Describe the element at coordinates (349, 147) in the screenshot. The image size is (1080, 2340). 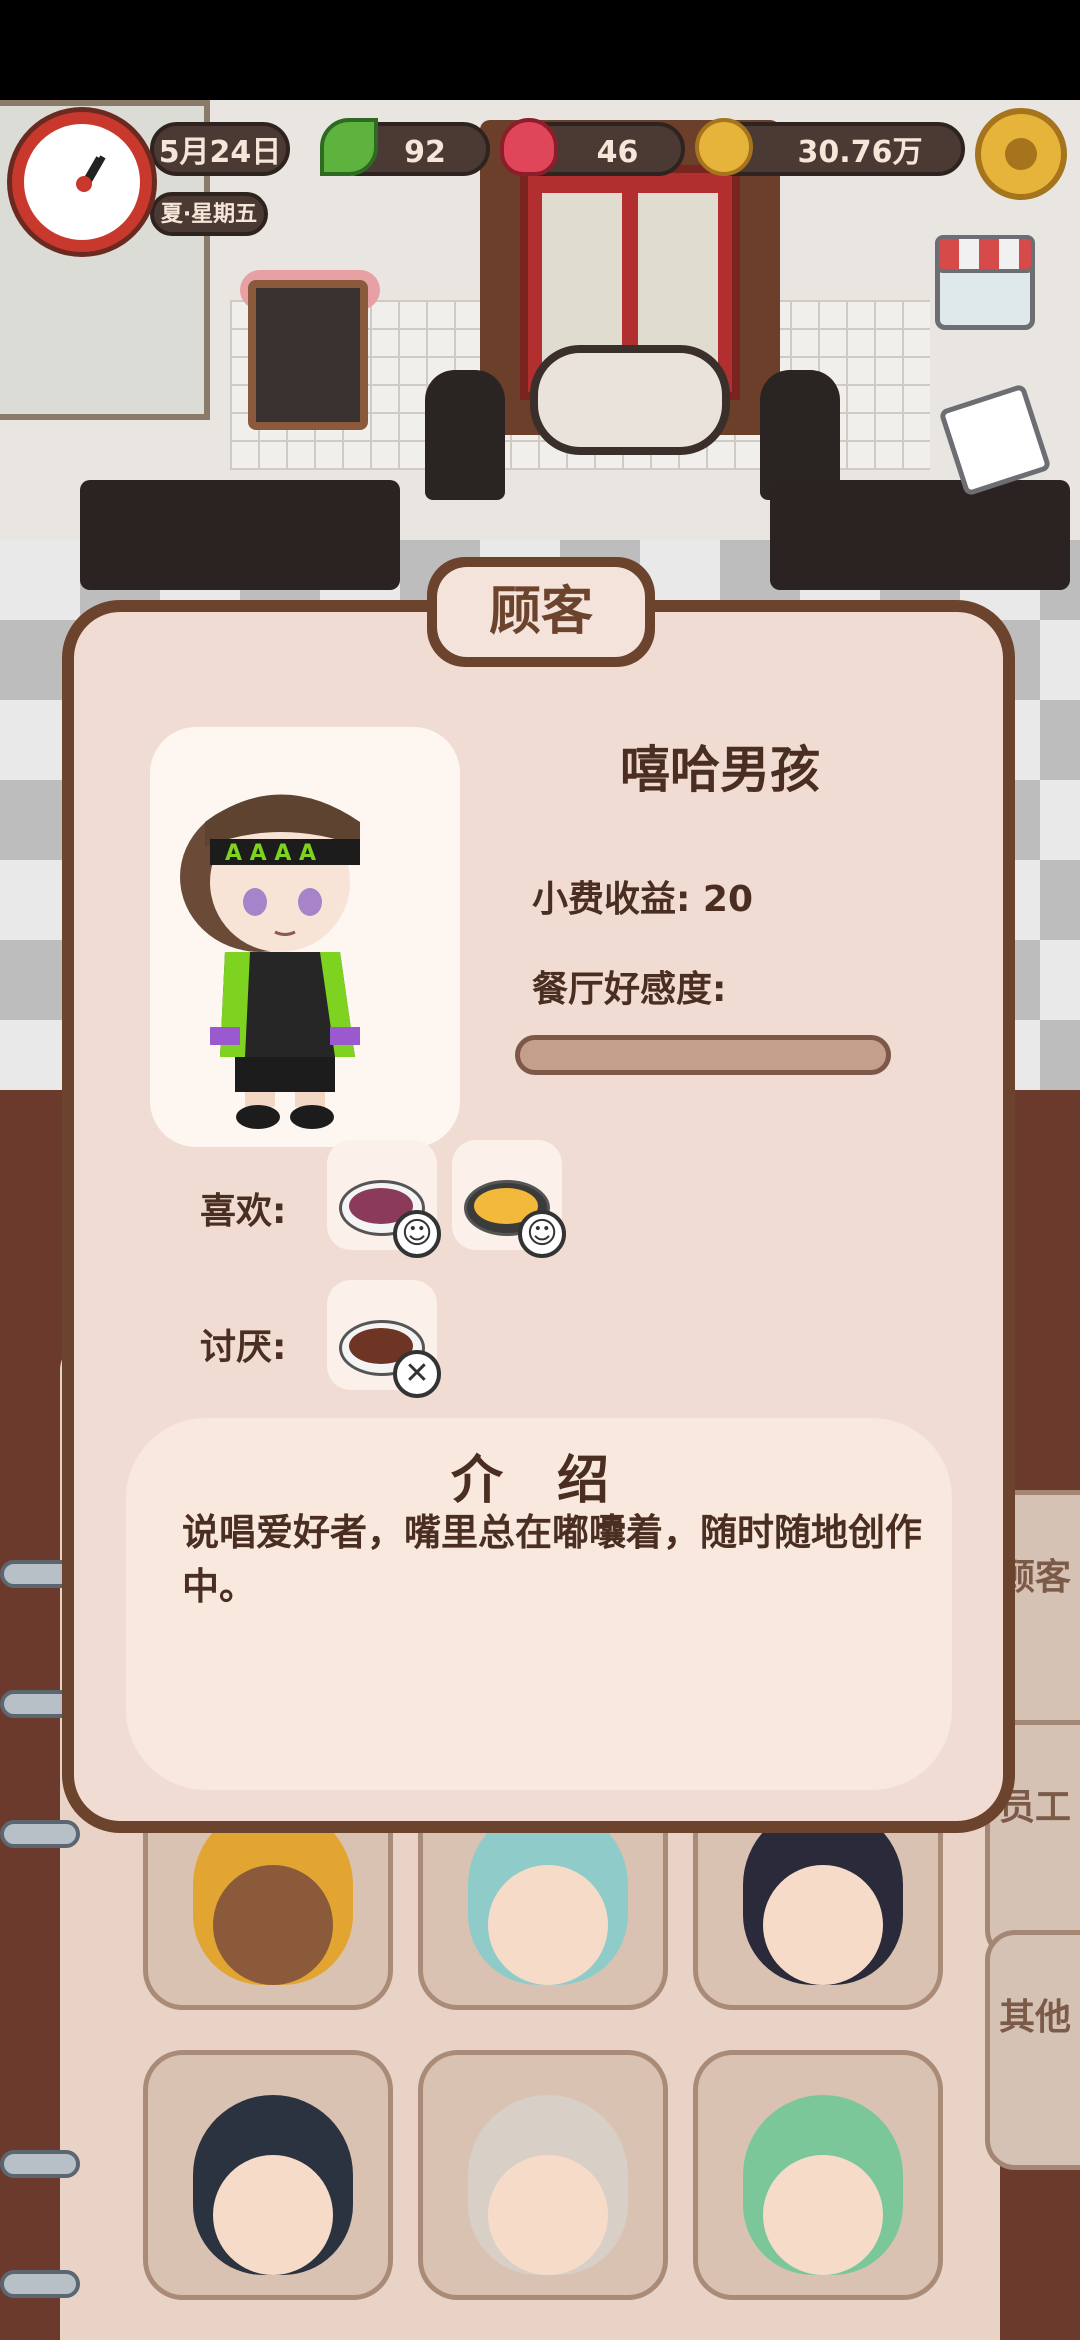
I see `leaf-icon` at that location.